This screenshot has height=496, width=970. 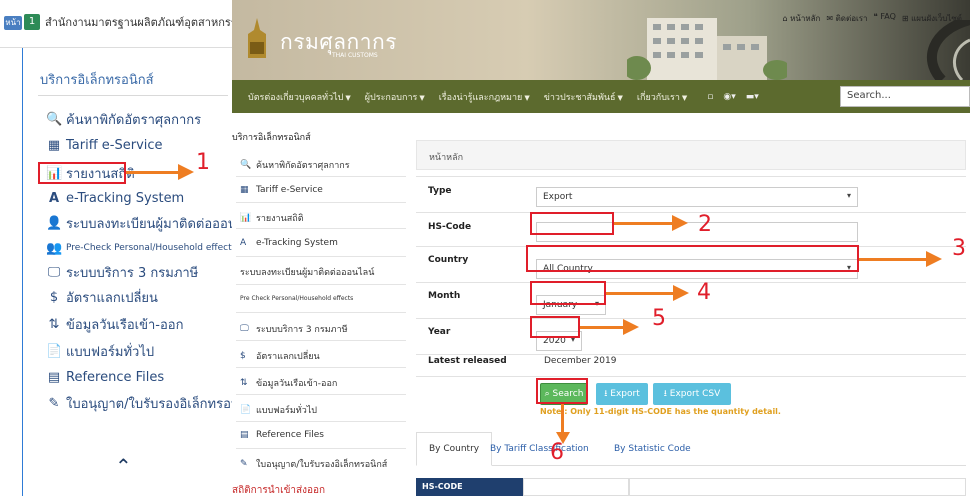 What do you see at coordinates (539, 449) in the screenshot?
I see `tab-by-tariff-classification: By Tariff Classification` at bounding box center [539, 449].